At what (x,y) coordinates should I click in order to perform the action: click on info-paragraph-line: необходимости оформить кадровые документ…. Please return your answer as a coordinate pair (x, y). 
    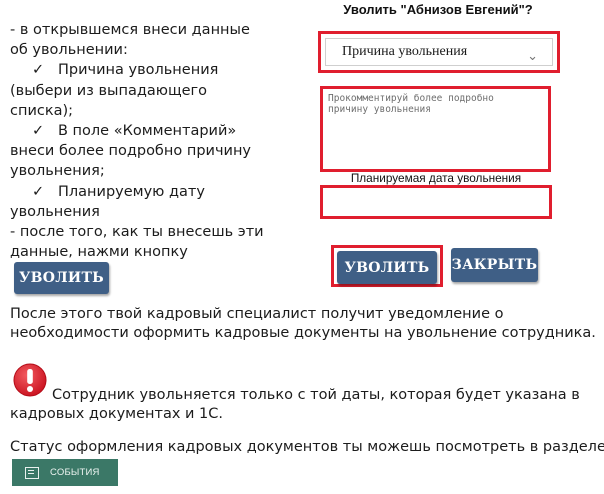
    Looking at the image, I should click on (303, 333).